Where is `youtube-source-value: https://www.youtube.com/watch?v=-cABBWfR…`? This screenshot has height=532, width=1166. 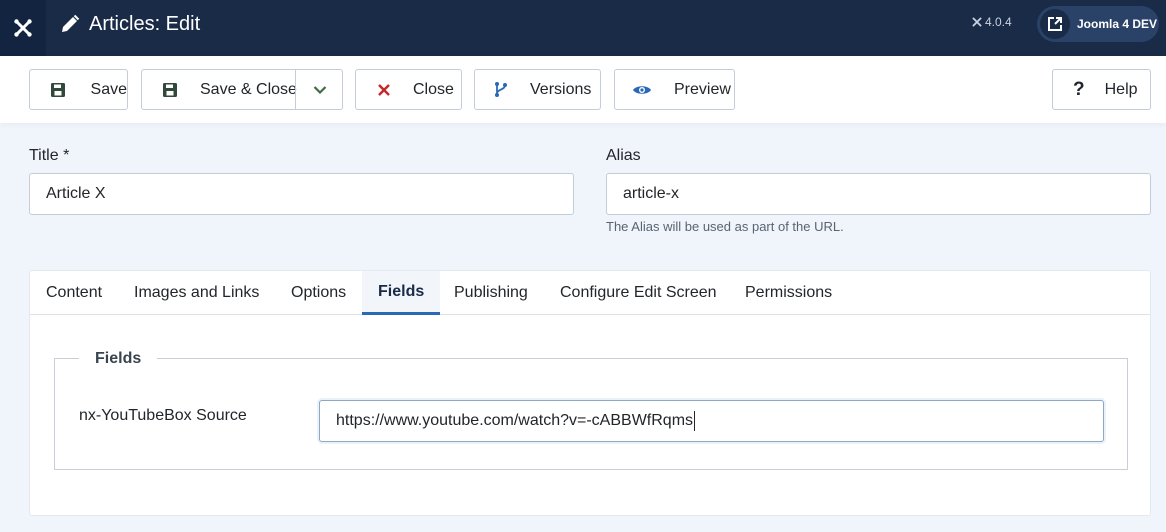 youtube-source-value: https://www.youtube.com/watch?v=-cABBWfR… is located at coordinates (515, 420).